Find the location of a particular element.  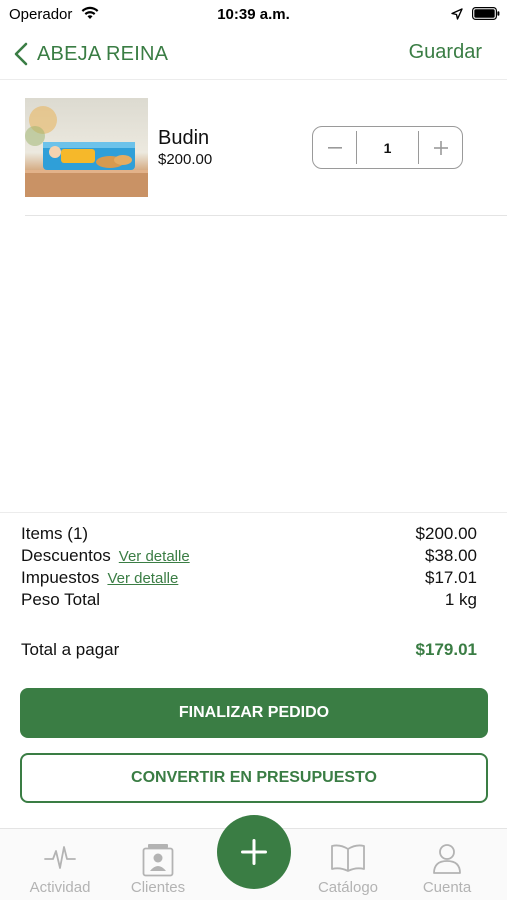

taxes-label: Impuestos is located at coordinates (60, 577).